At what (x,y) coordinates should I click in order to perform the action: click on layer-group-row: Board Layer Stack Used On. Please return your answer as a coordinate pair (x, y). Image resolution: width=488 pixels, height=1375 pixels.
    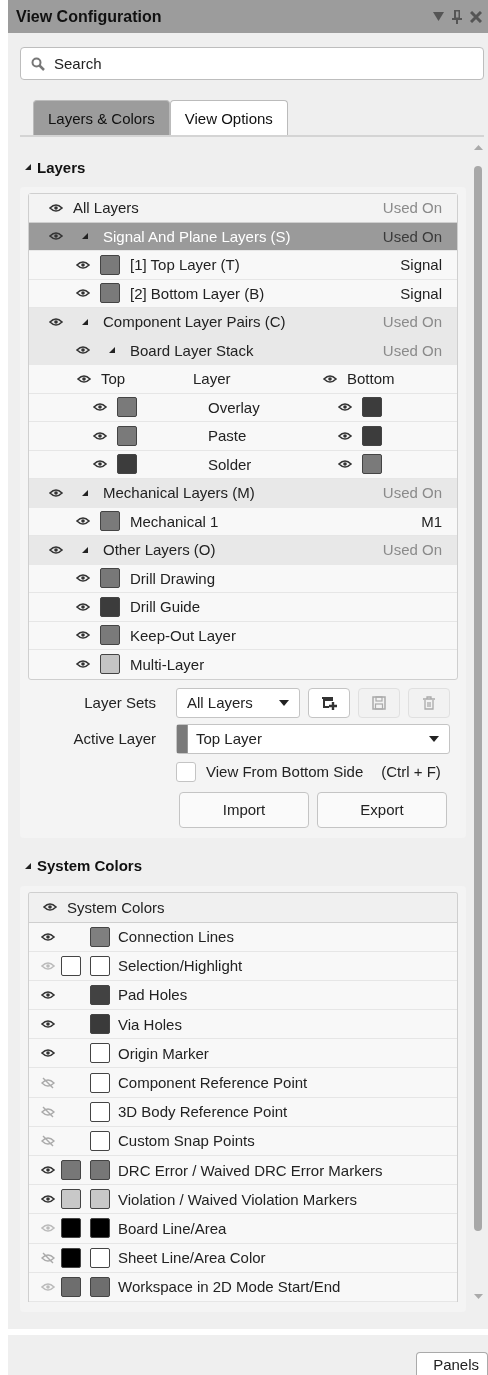
    Looking at the image, I should click on (243, 350).